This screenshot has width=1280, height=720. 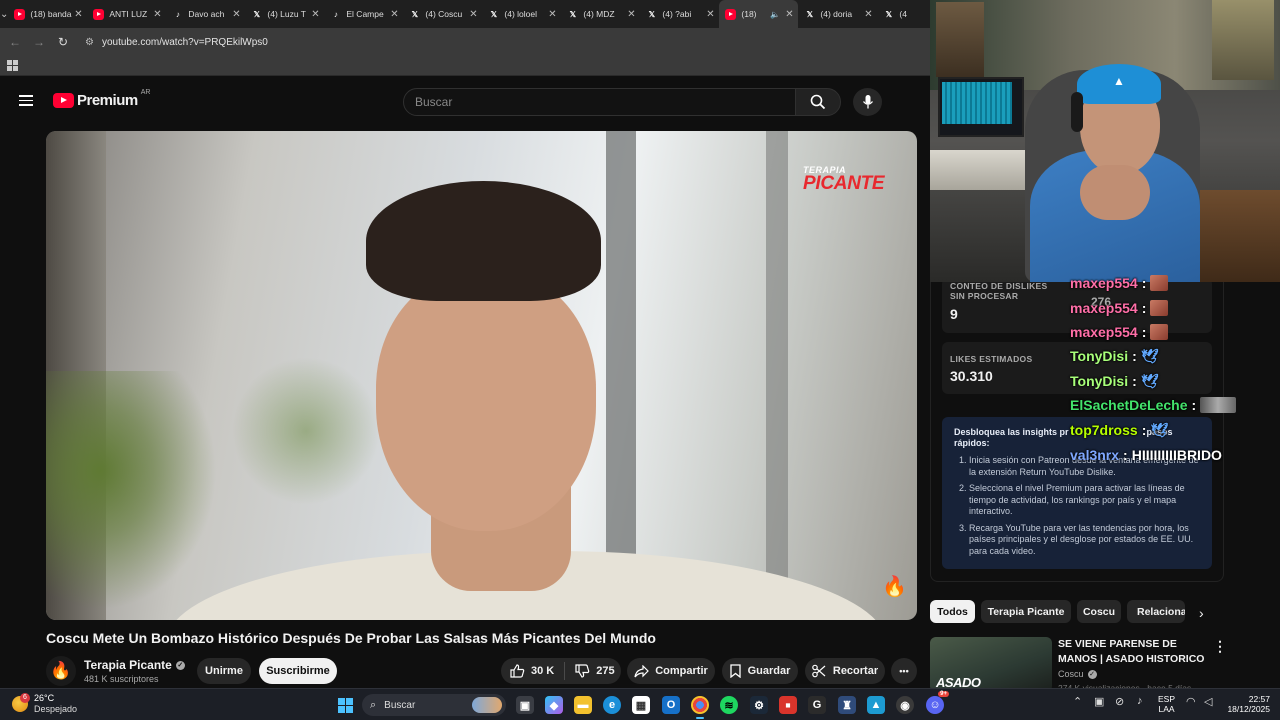 I want to click on steam-icon: ⚙, so click(x=759, y=705).